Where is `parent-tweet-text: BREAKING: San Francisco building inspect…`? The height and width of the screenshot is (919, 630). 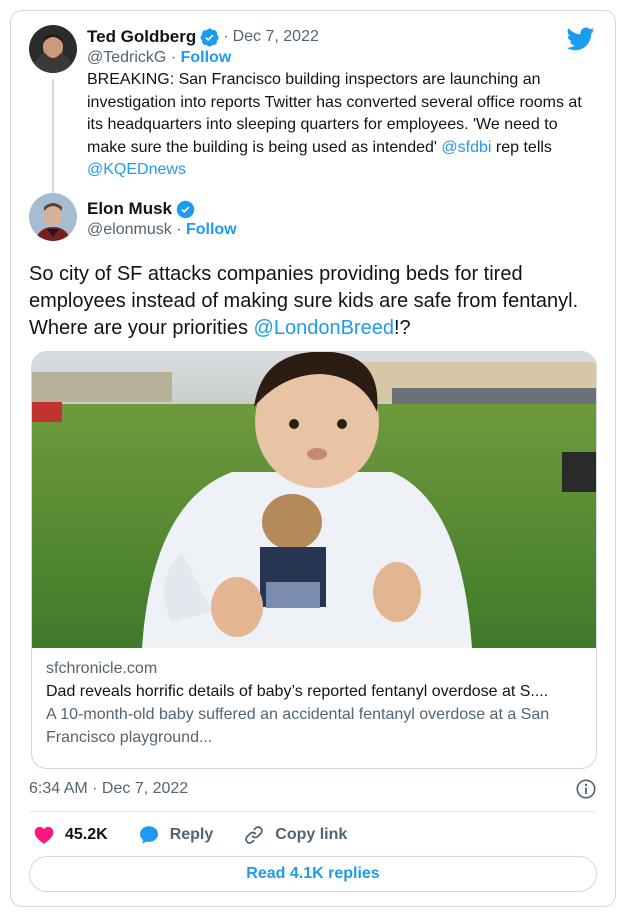
parent-tweet-text: BREAKING: San Francisco building inspect… is located at coordinates (337, 125).